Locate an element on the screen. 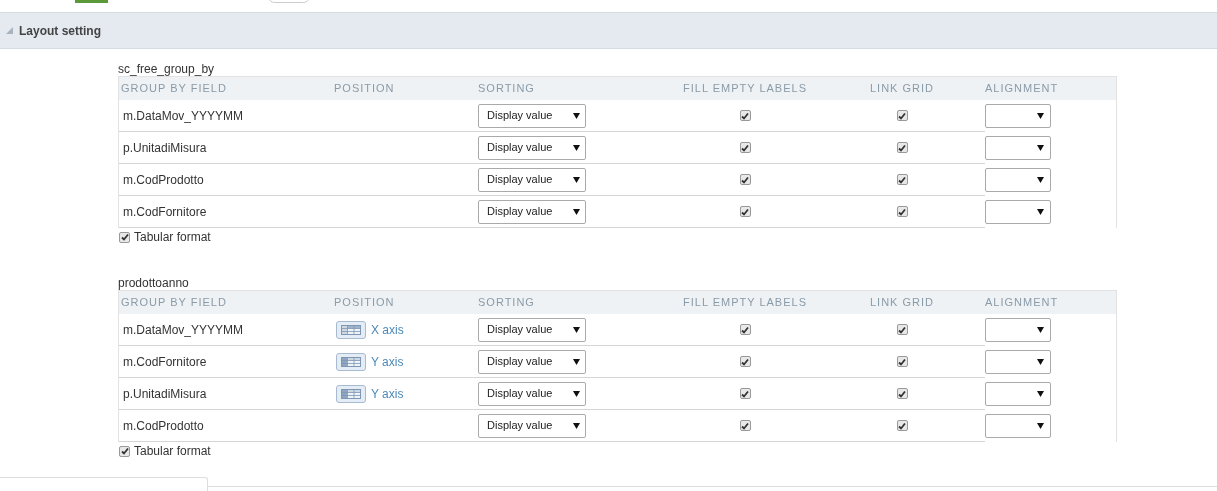 Image resolution: width=1217 pixels, height=491 pixels. table-title: prodottoanno is located at coordinates (154, 283).